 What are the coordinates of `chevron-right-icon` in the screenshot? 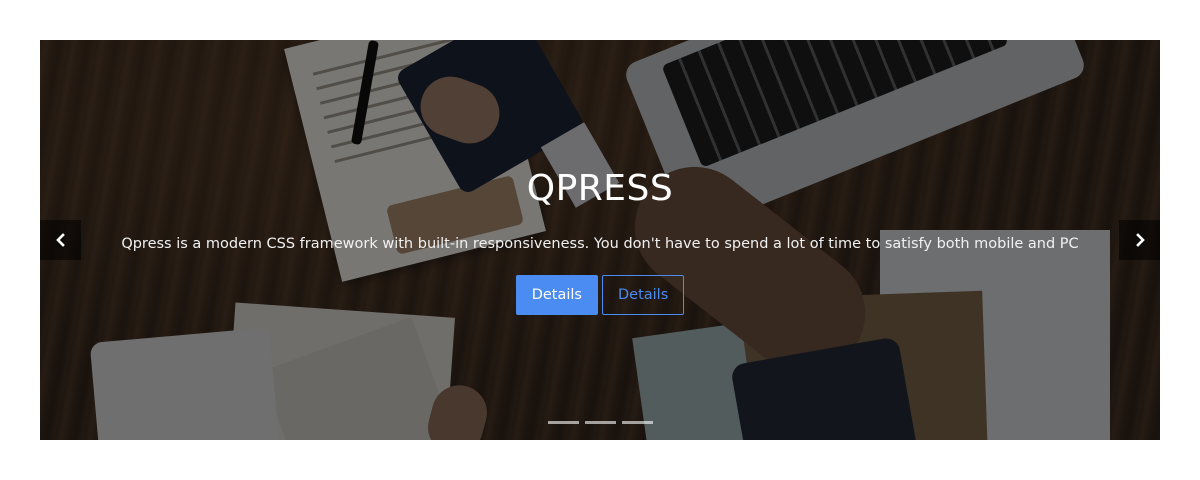 It's located at (1140, 240).